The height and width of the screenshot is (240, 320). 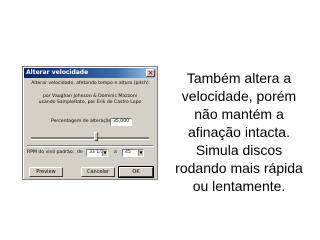 I want to click on caption-line: velocidade, porém, so click(x=239, y=96).